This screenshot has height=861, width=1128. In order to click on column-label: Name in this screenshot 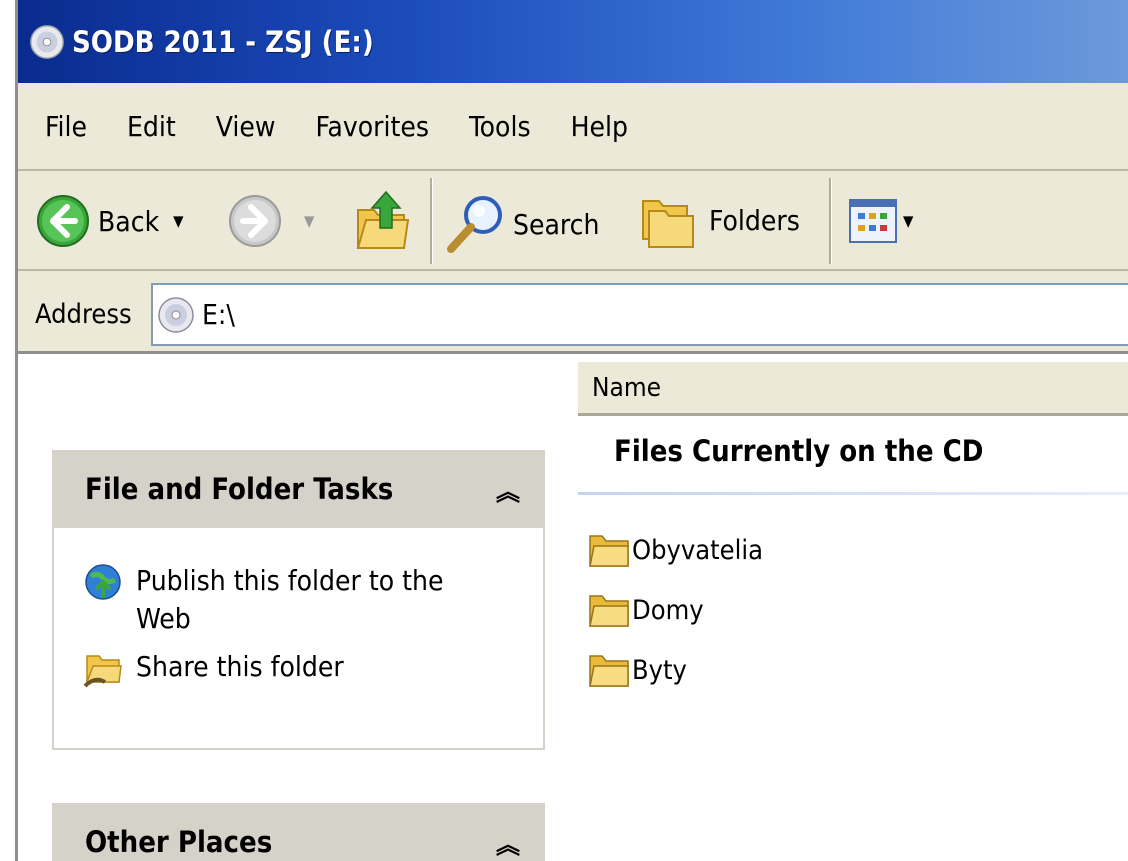, I will do `click(627, 387)`.